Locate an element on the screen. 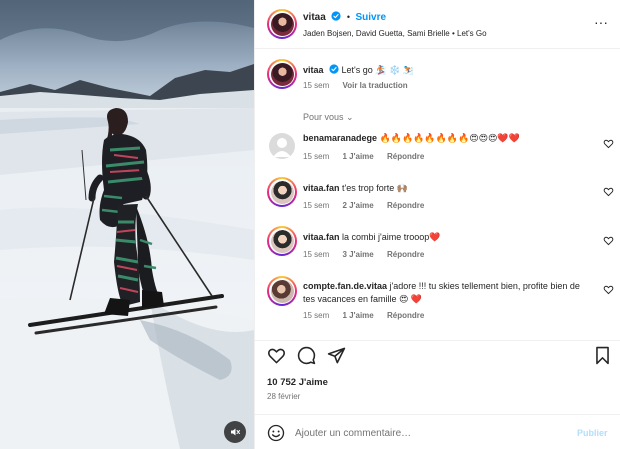 Image resolution: width=620 pixels, height=449 pixels. caption-username: vitaa is located at coordinates (313, 70).